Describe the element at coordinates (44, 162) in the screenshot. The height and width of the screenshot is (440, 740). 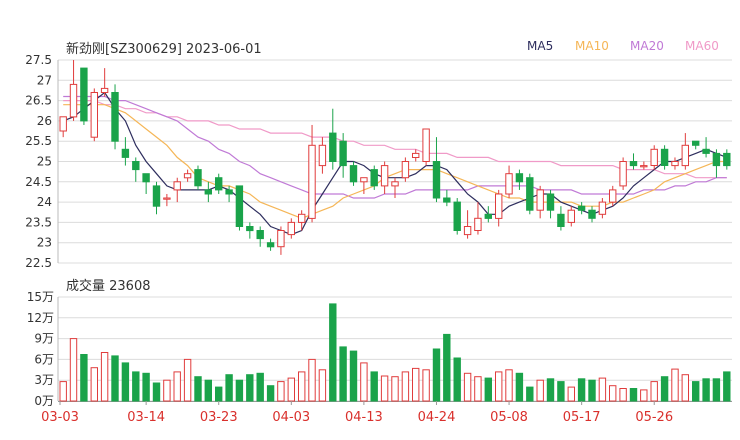
I see `price-tick-label: 25` at that location.